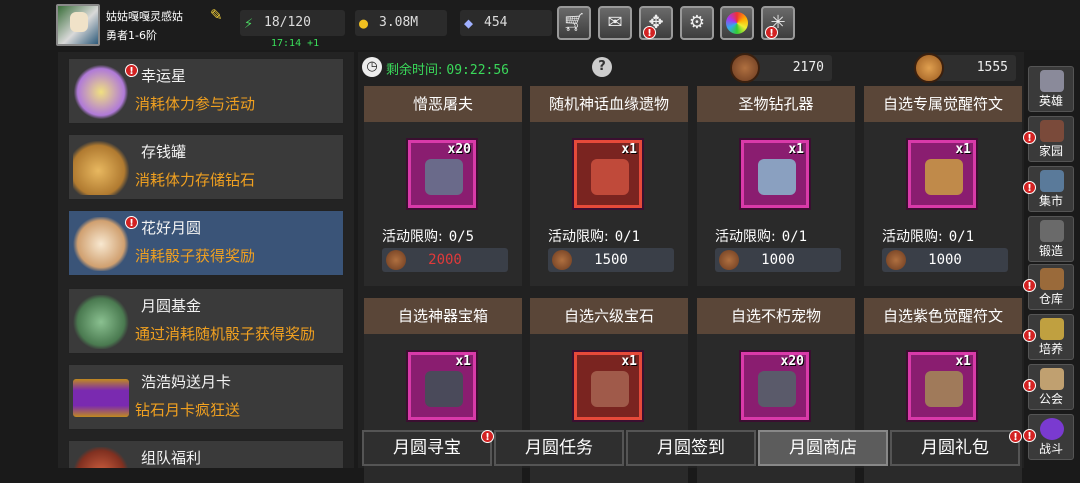 Image resolution: width=1080 pixels, height=483 pixels. I want to click on energy-icon: ⚡, so click(249, 23).